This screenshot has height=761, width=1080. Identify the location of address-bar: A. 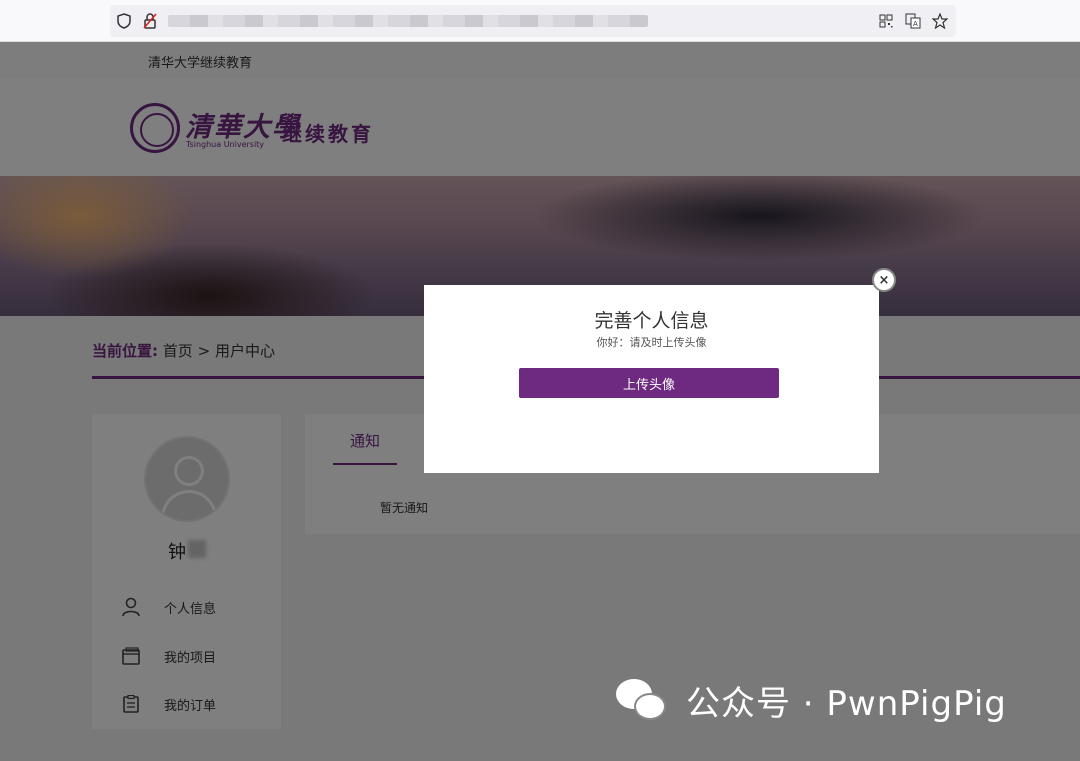
(533, 21).